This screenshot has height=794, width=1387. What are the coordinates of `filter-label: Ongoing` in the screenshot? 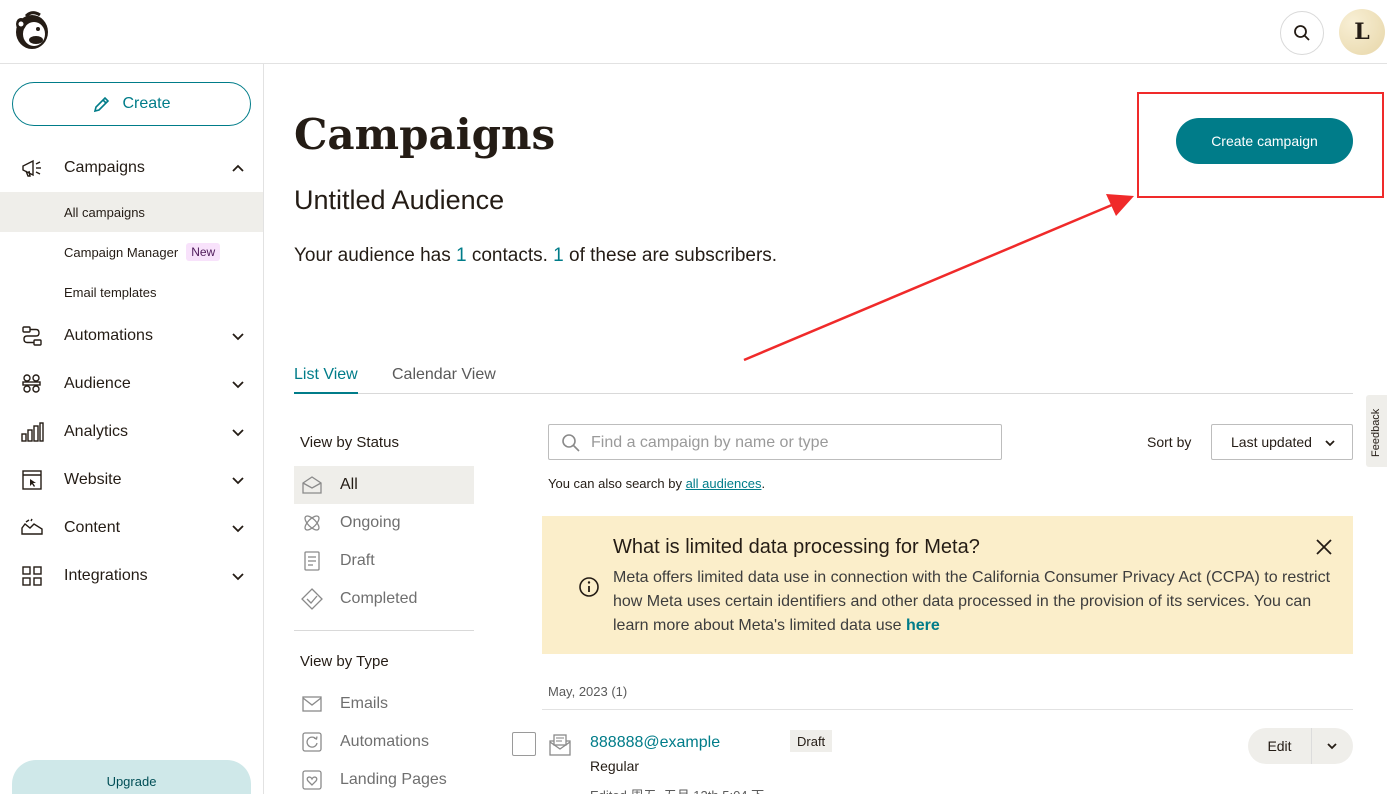 It's located at (370, 522).